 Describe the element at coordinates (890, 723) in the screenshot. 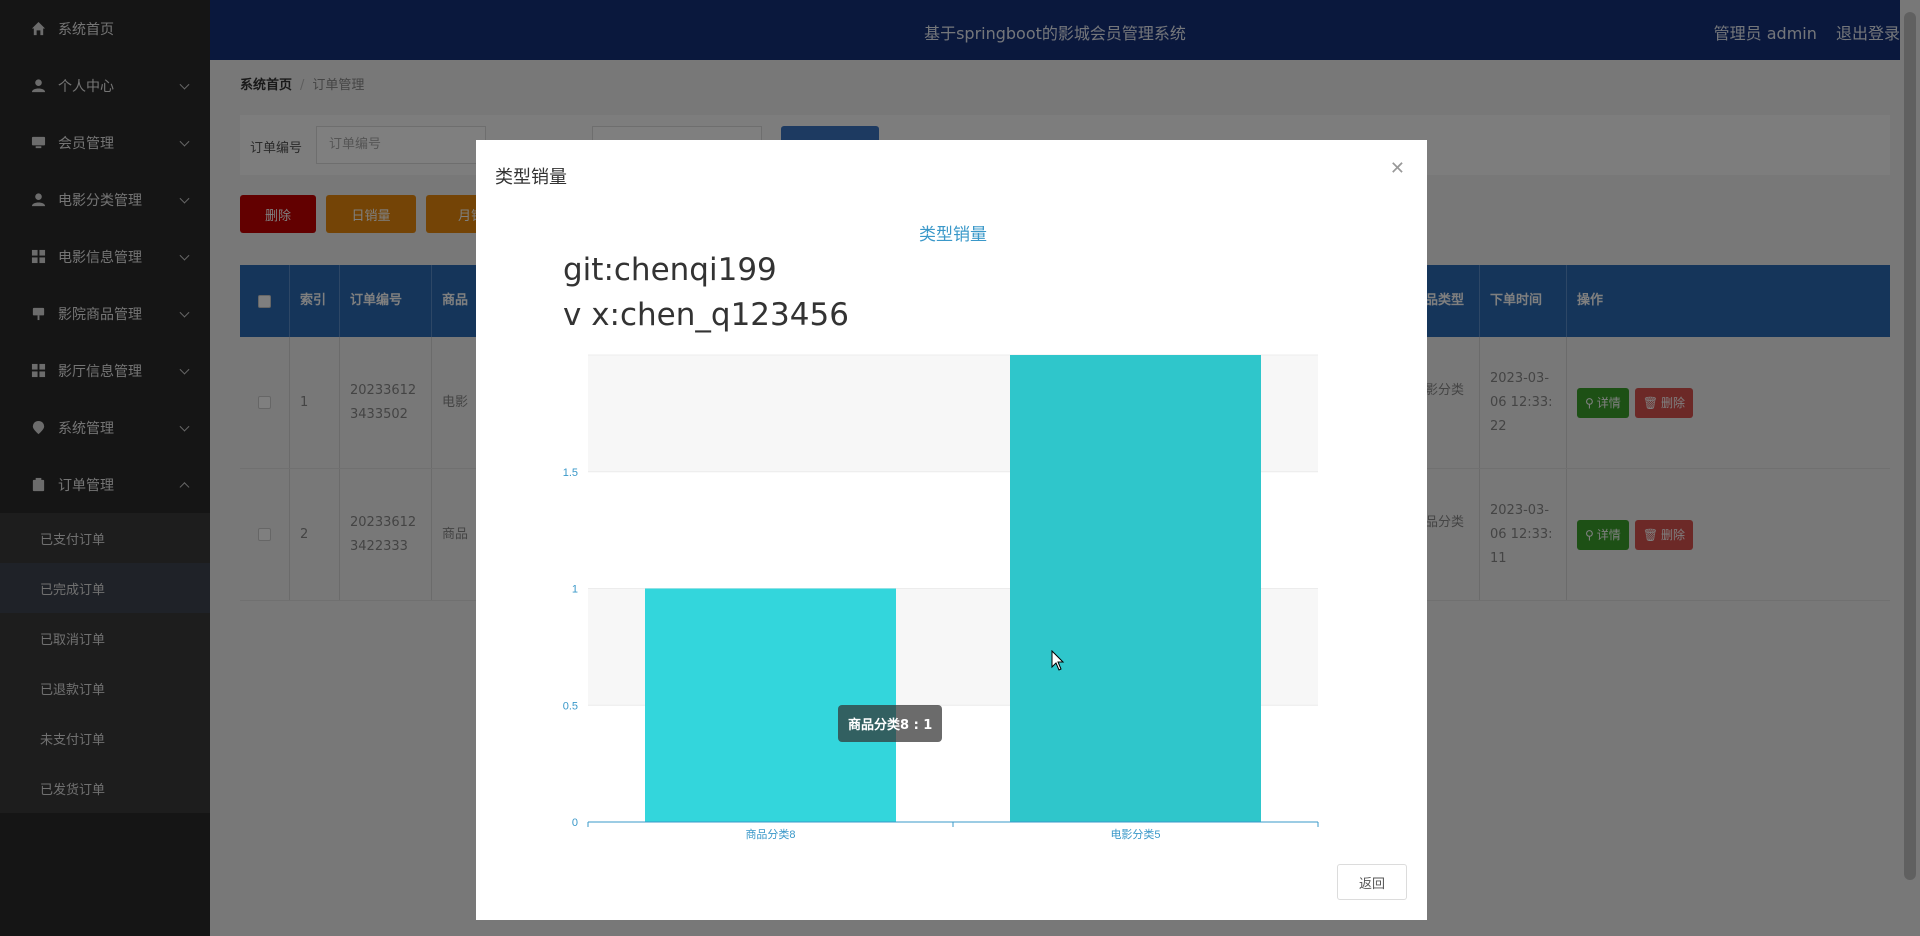

I see `chart-tooltip: 商品分类8 : 1` at that location.